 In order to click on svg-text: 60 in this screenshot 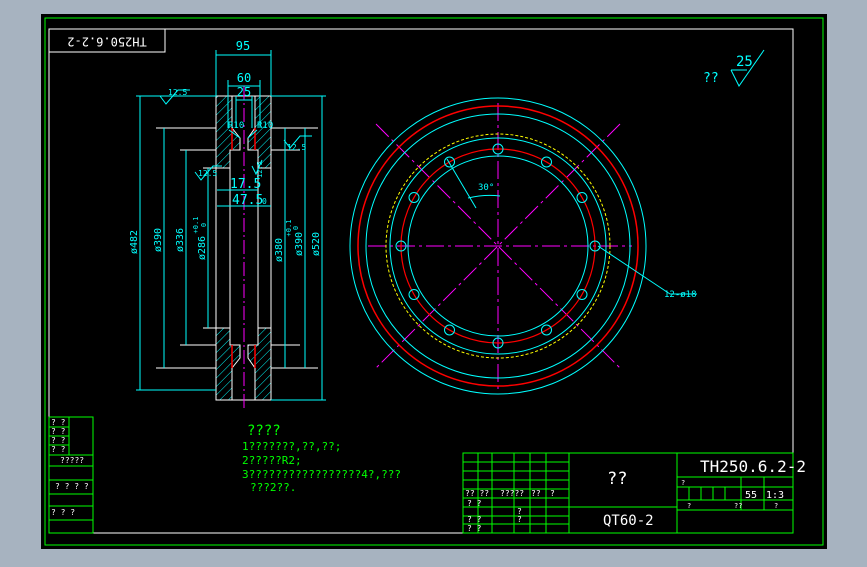, I will do `click(244, 78)`.